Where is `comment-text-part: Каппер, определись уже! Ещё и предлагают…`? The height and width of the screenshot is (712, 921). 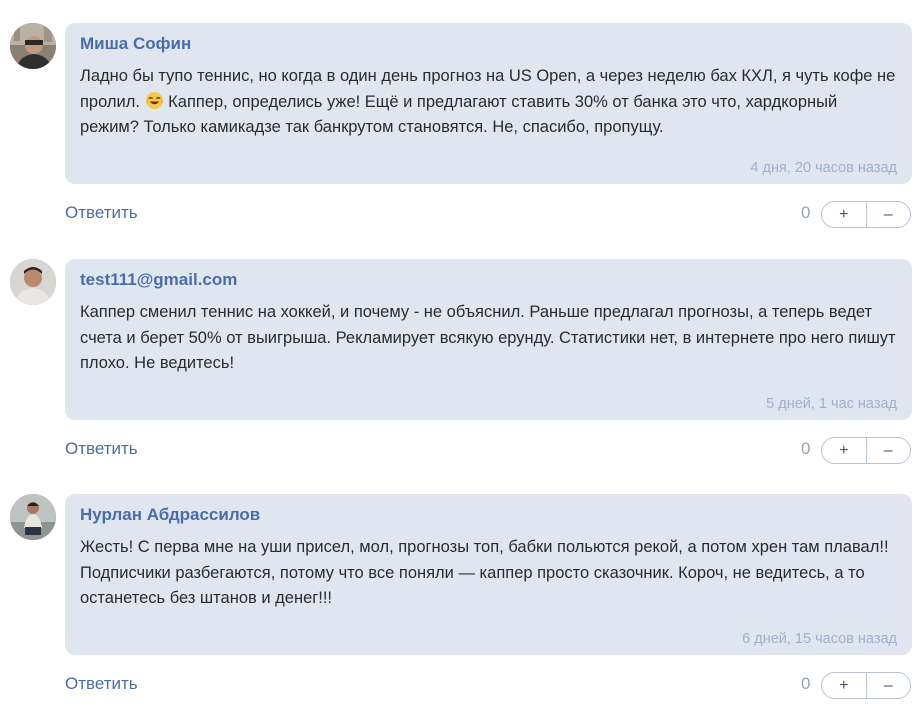 comment-text-part: Каппер, определись уже! Ещё и предлагают… is located at coordinates (459, 114).